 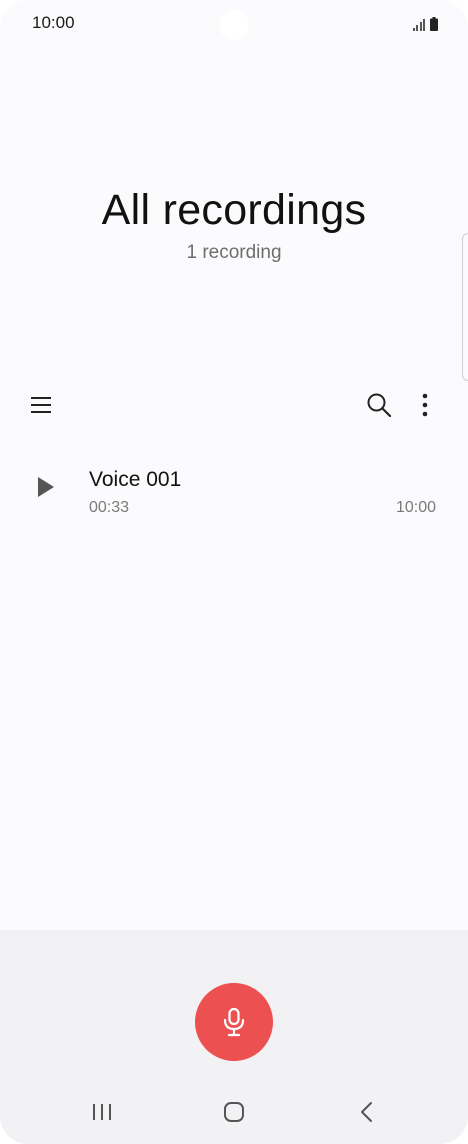 I want to click on header: All recordings 1 recording, so click(x=234, y=222).